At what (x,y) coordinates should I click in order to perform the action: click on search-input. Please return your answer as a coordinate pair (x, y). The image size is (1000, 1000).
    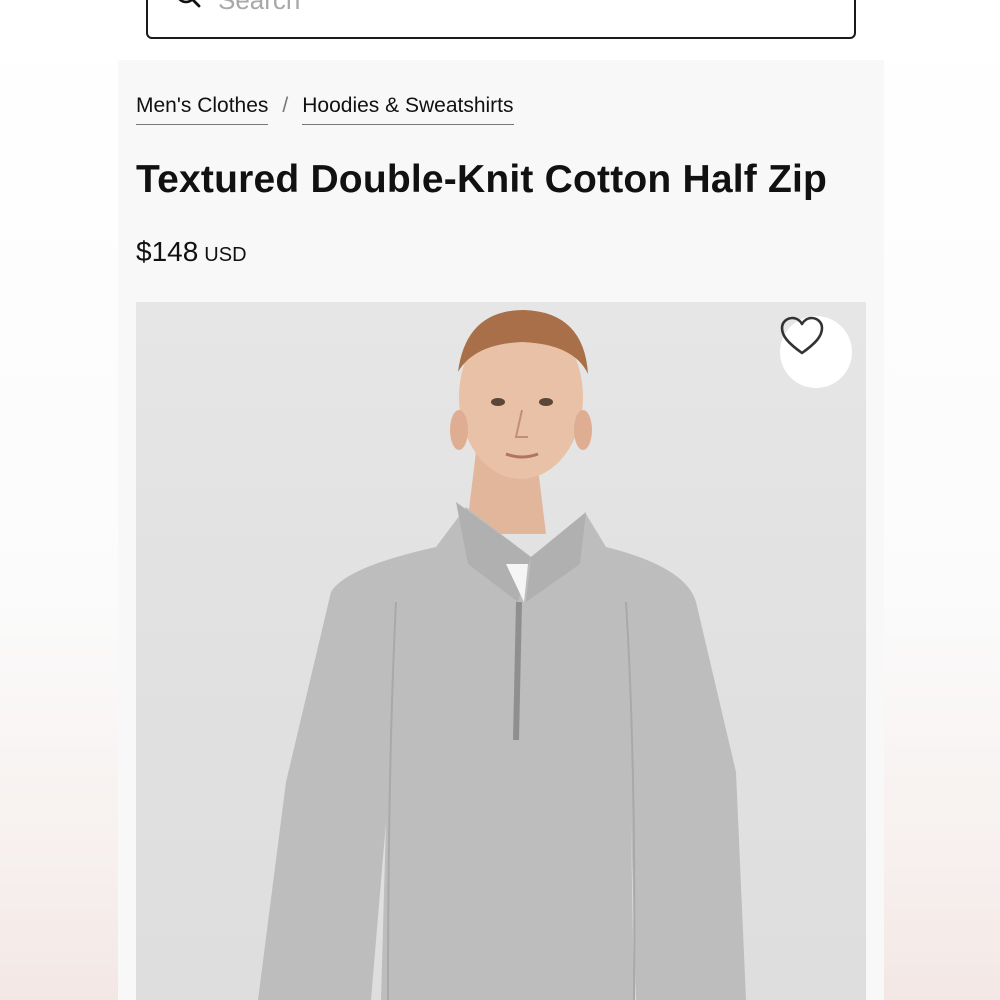
    Looking at the image, I should click on (498, 9).